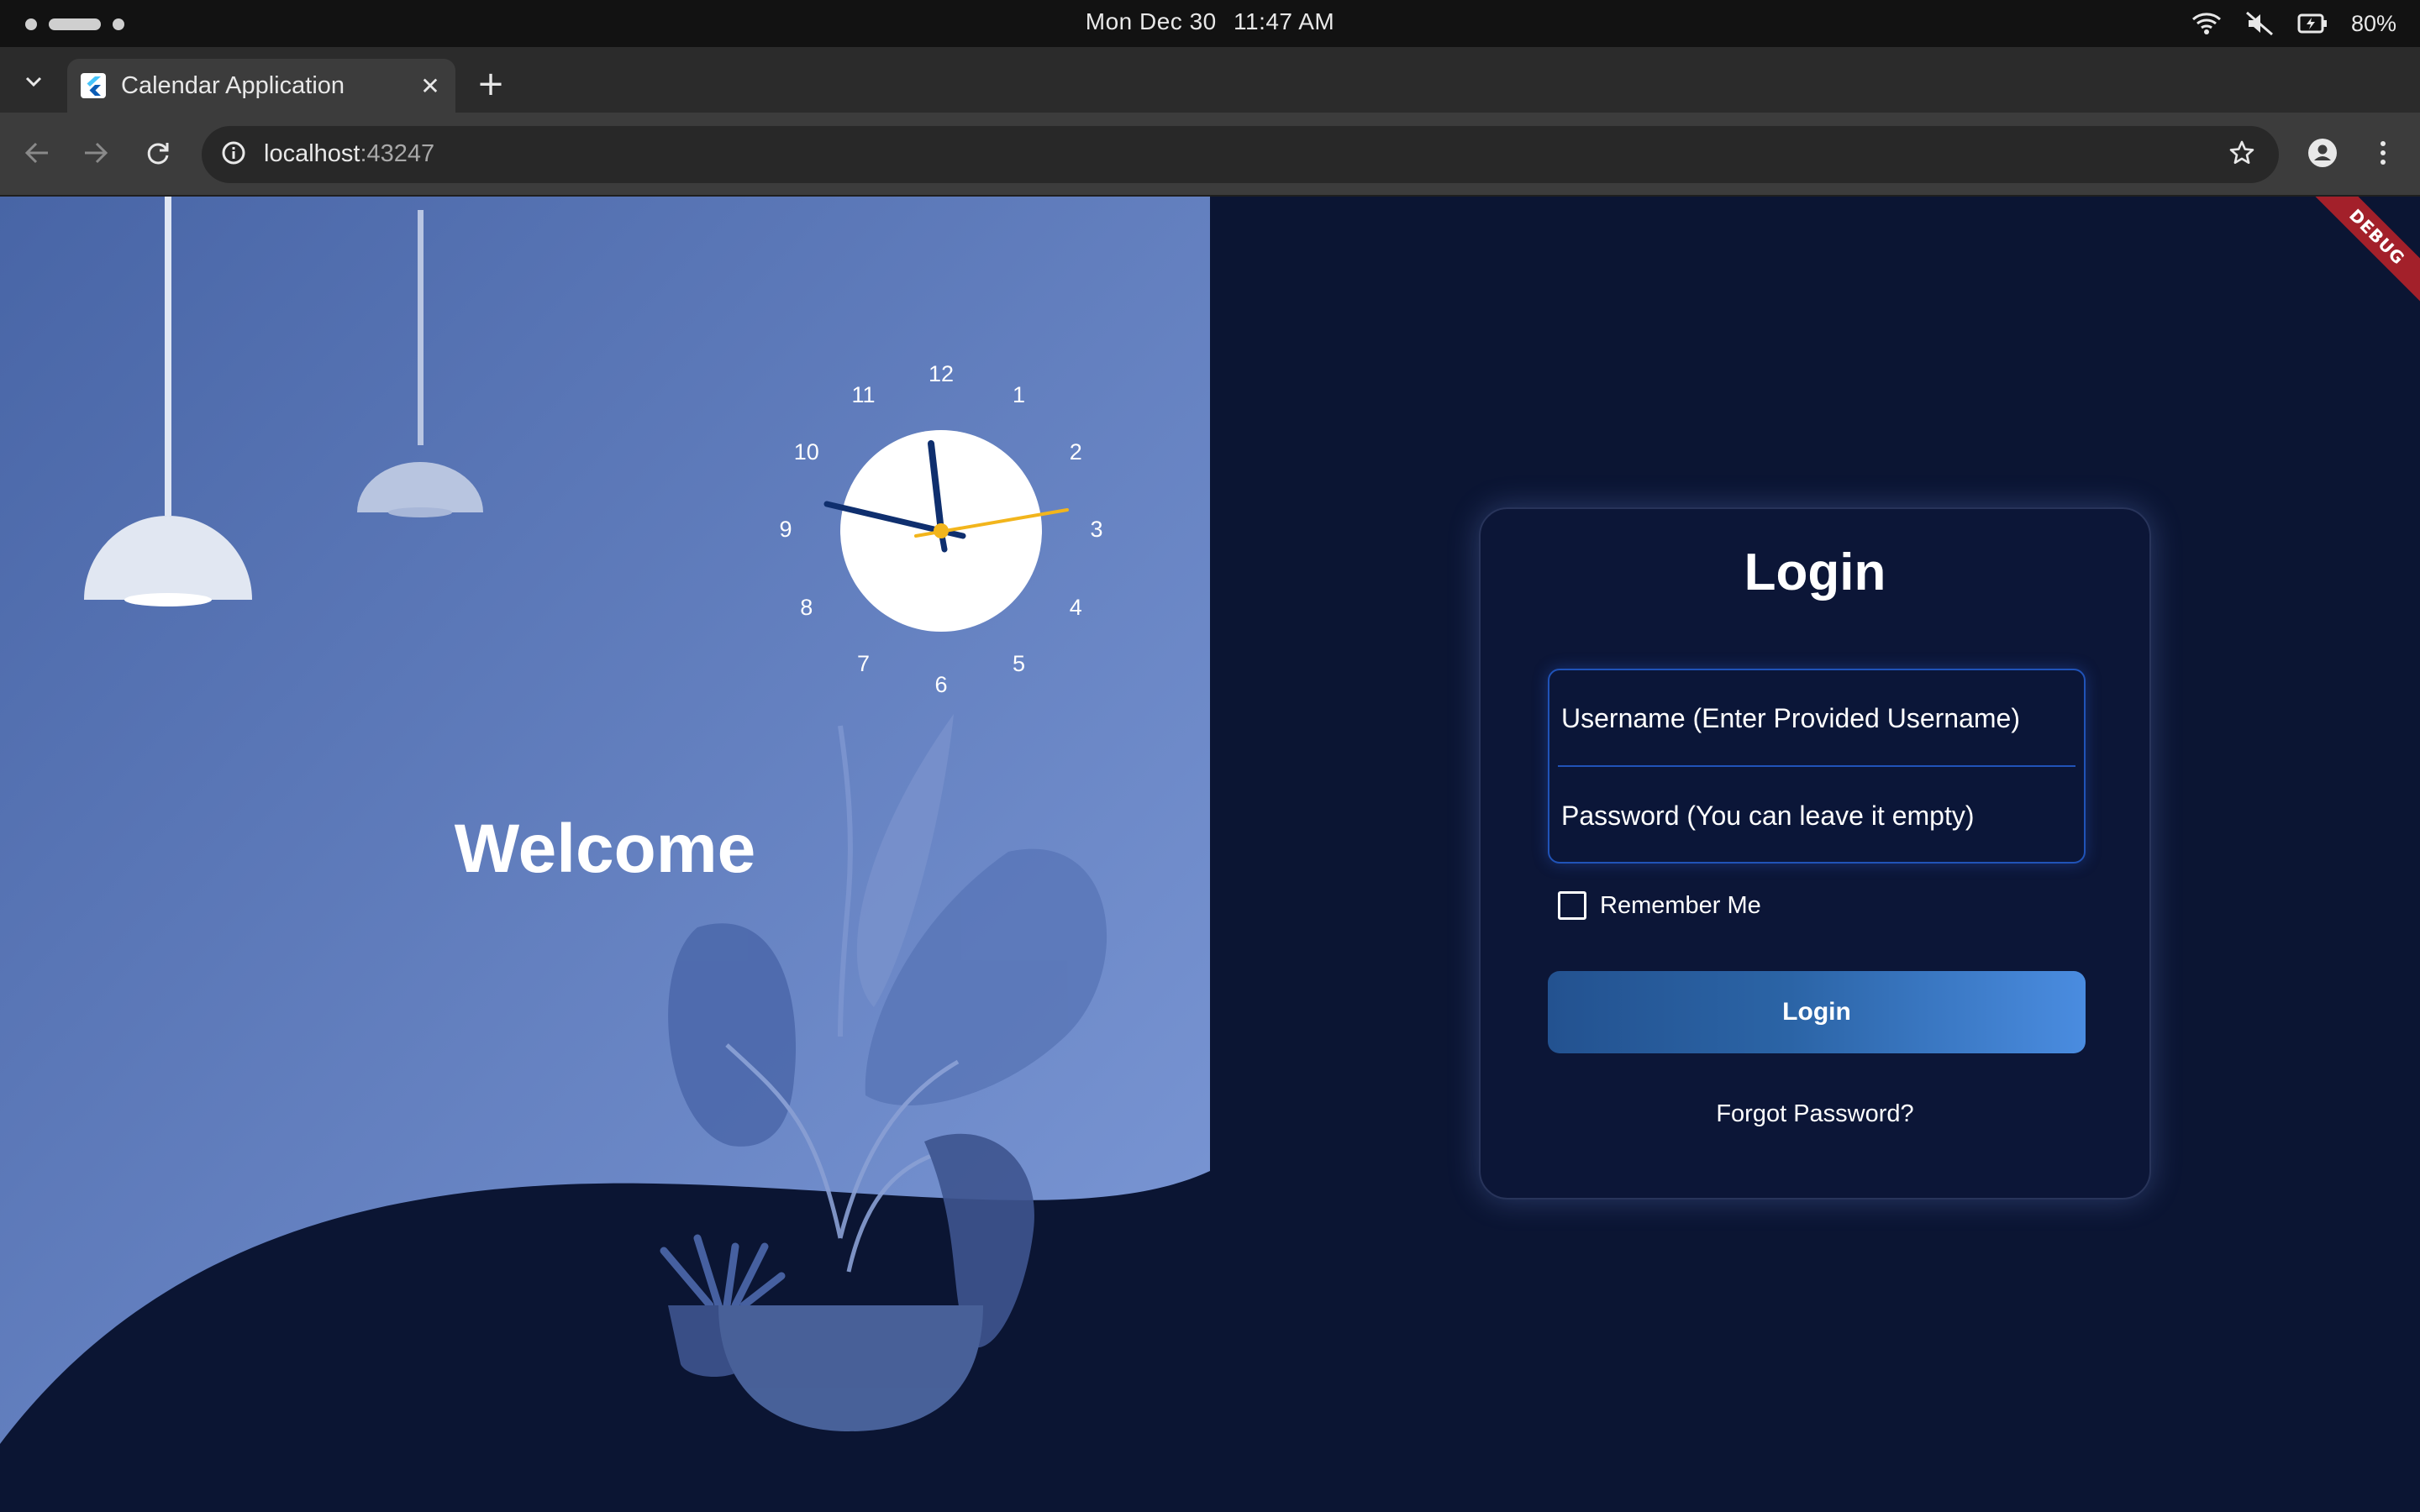 Image resolution: width=2420 pixels, height=1512 pixels. What do you see at coordinates (491, 84) in the screenshot?
I see `new-tab-button: +` at bounding box center [491, 84].